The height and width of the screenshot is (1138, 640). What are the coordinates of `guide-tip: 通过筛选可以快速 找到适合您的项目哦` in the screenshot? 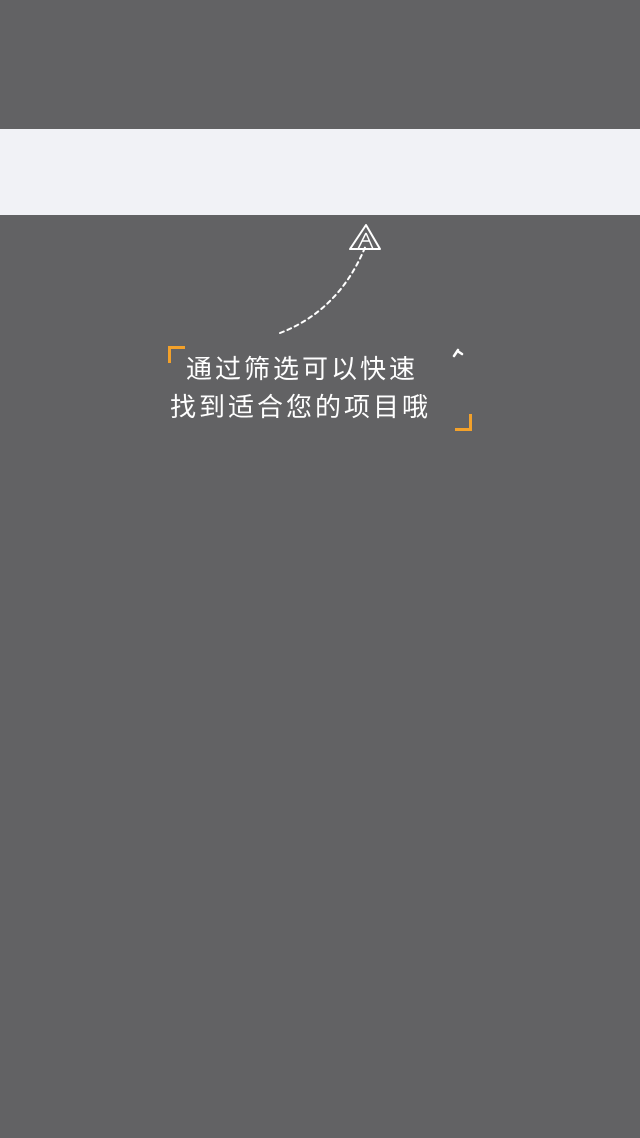 It's located at (320, 390).